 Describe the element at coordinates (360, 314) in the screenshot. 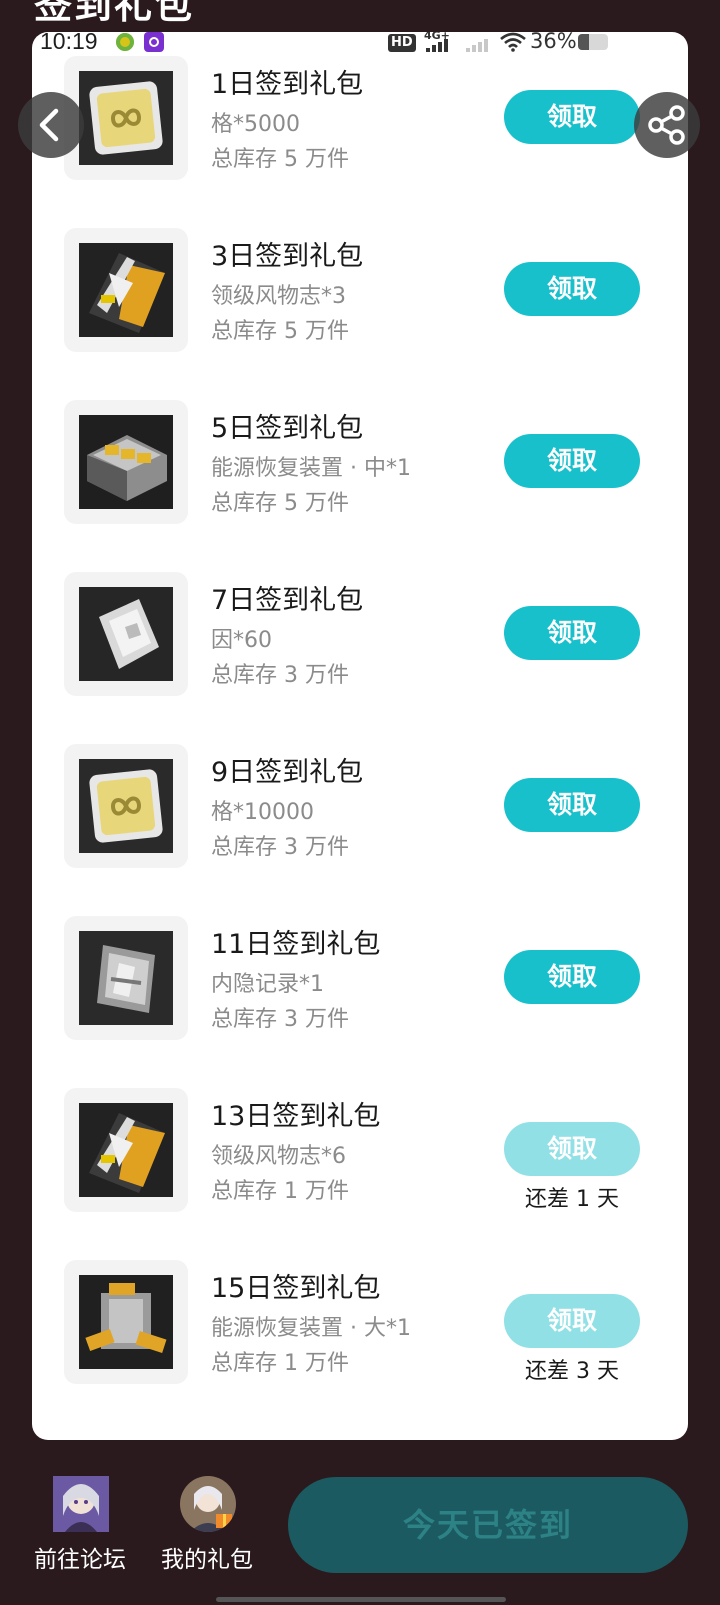

I see `gift-row: 3日签到礼包领级风物志*3 总库存 5 万件 领取` at that location.